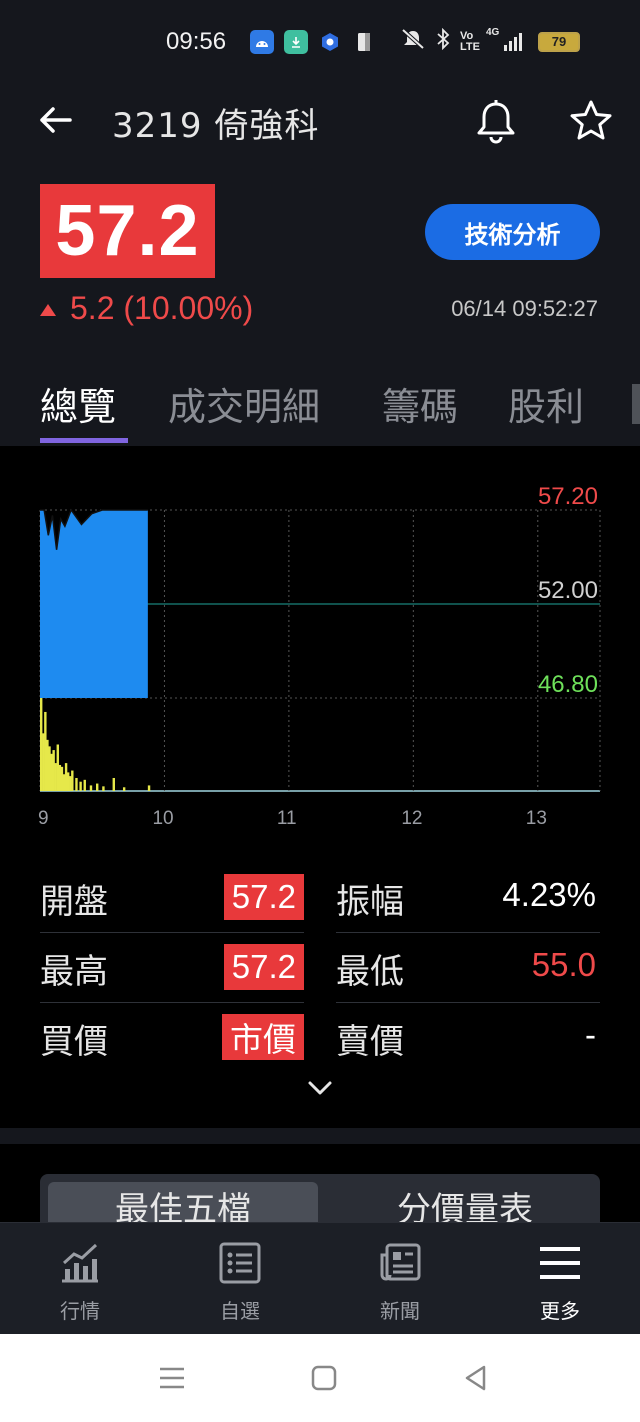  Describe the element at coordinates (546, 403) in the screenshot. I see `tab-dividend: 股利` at that location.